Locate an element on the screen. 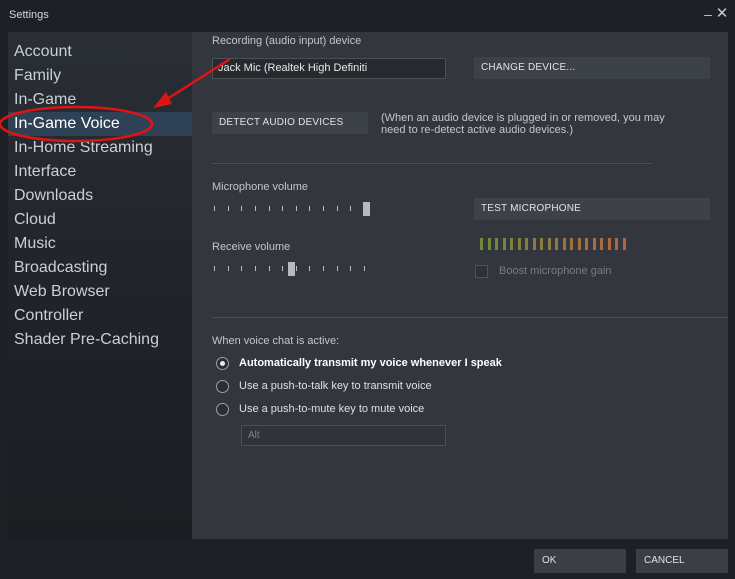 The image size is (735, 579). sidebar-item-shader-pre-caching: Shader Pre-Caching is located at coordinates (100, 340).